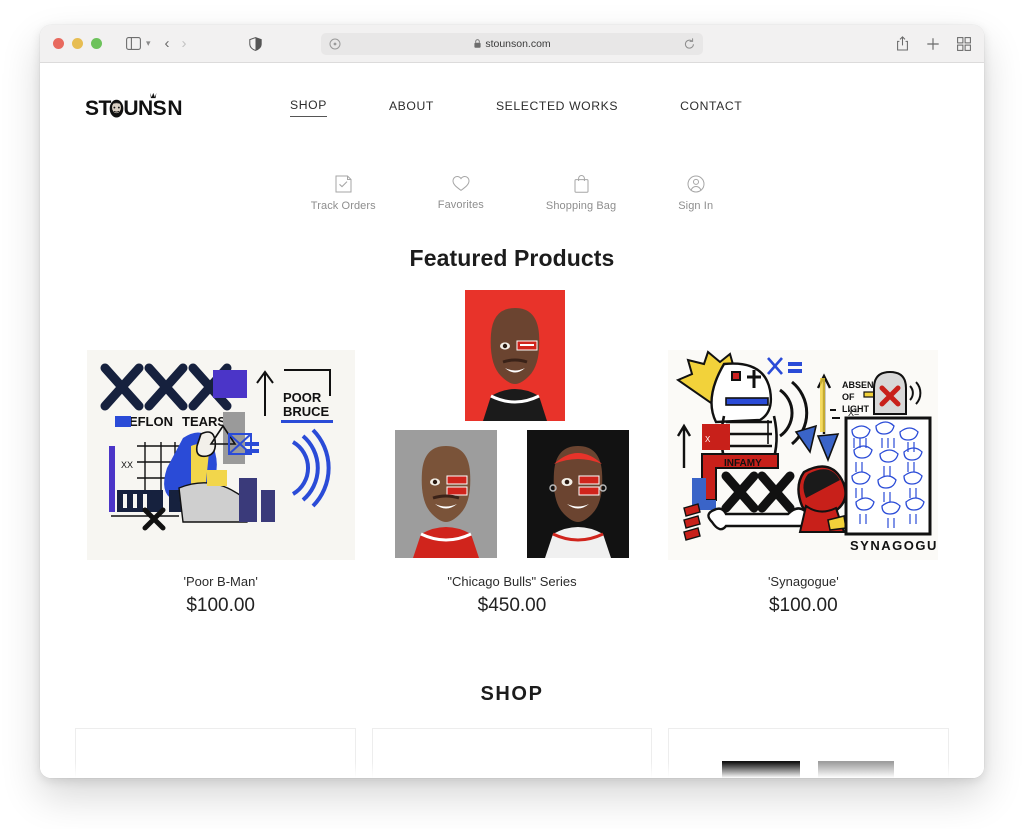 Image resolution: width=1024 pixels, height=829 pixels. I want to click on svg-text: X=, so click(853, 413).